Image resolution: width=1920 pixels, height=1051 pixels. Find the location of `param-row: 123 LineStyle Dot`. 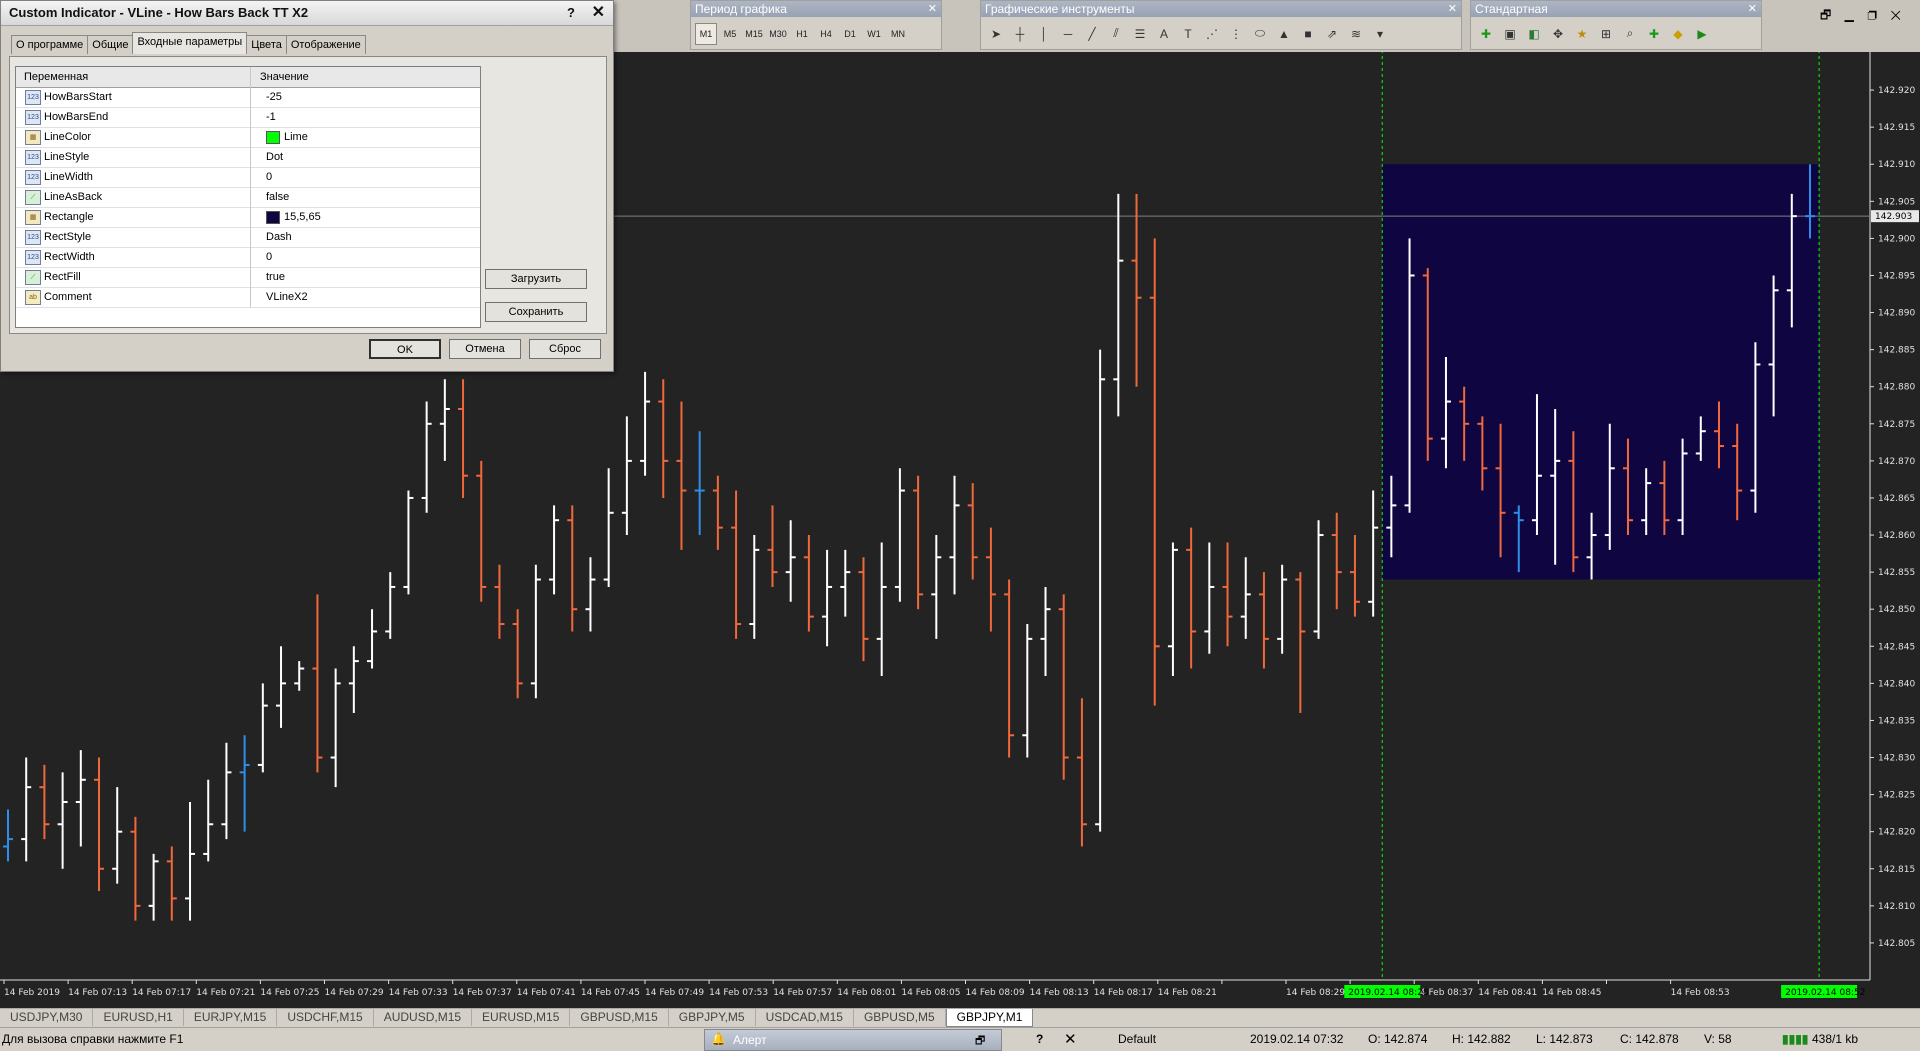

param-row: 123 LineStyle Dot is located at coordinates (248, 157).